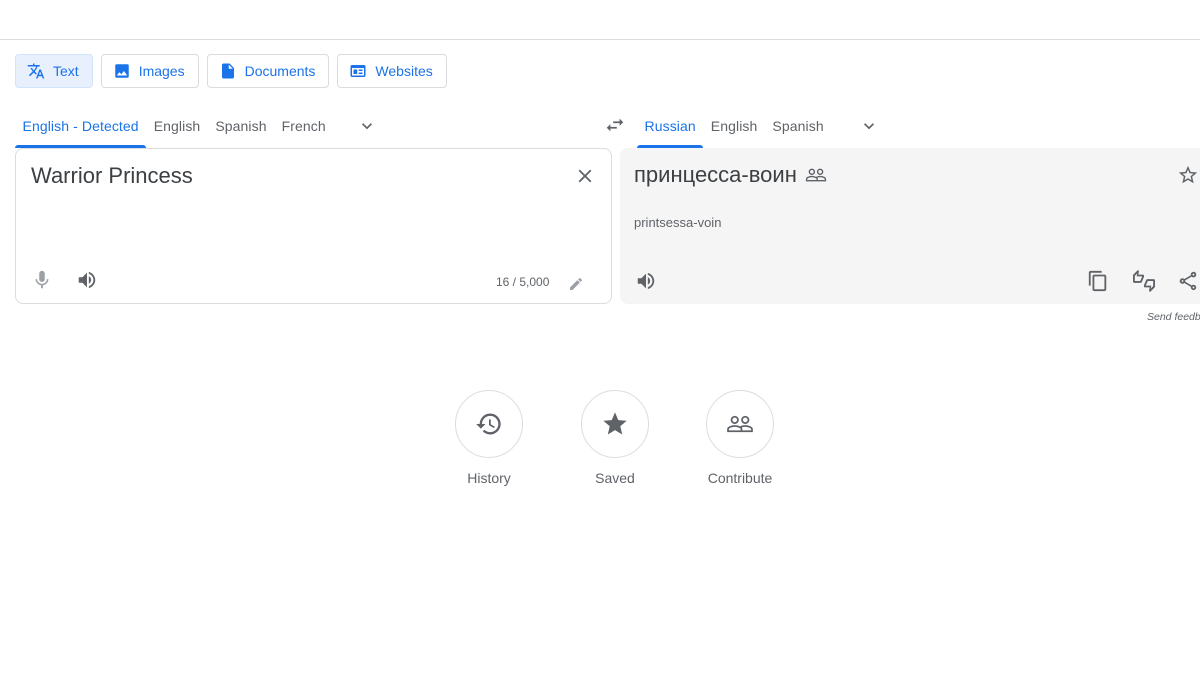 The width and height of the screenshot is (1200, 675). Describe the element at coordinates (816, 175) in the screenshot. I see `verified-translation-icon` at that location.